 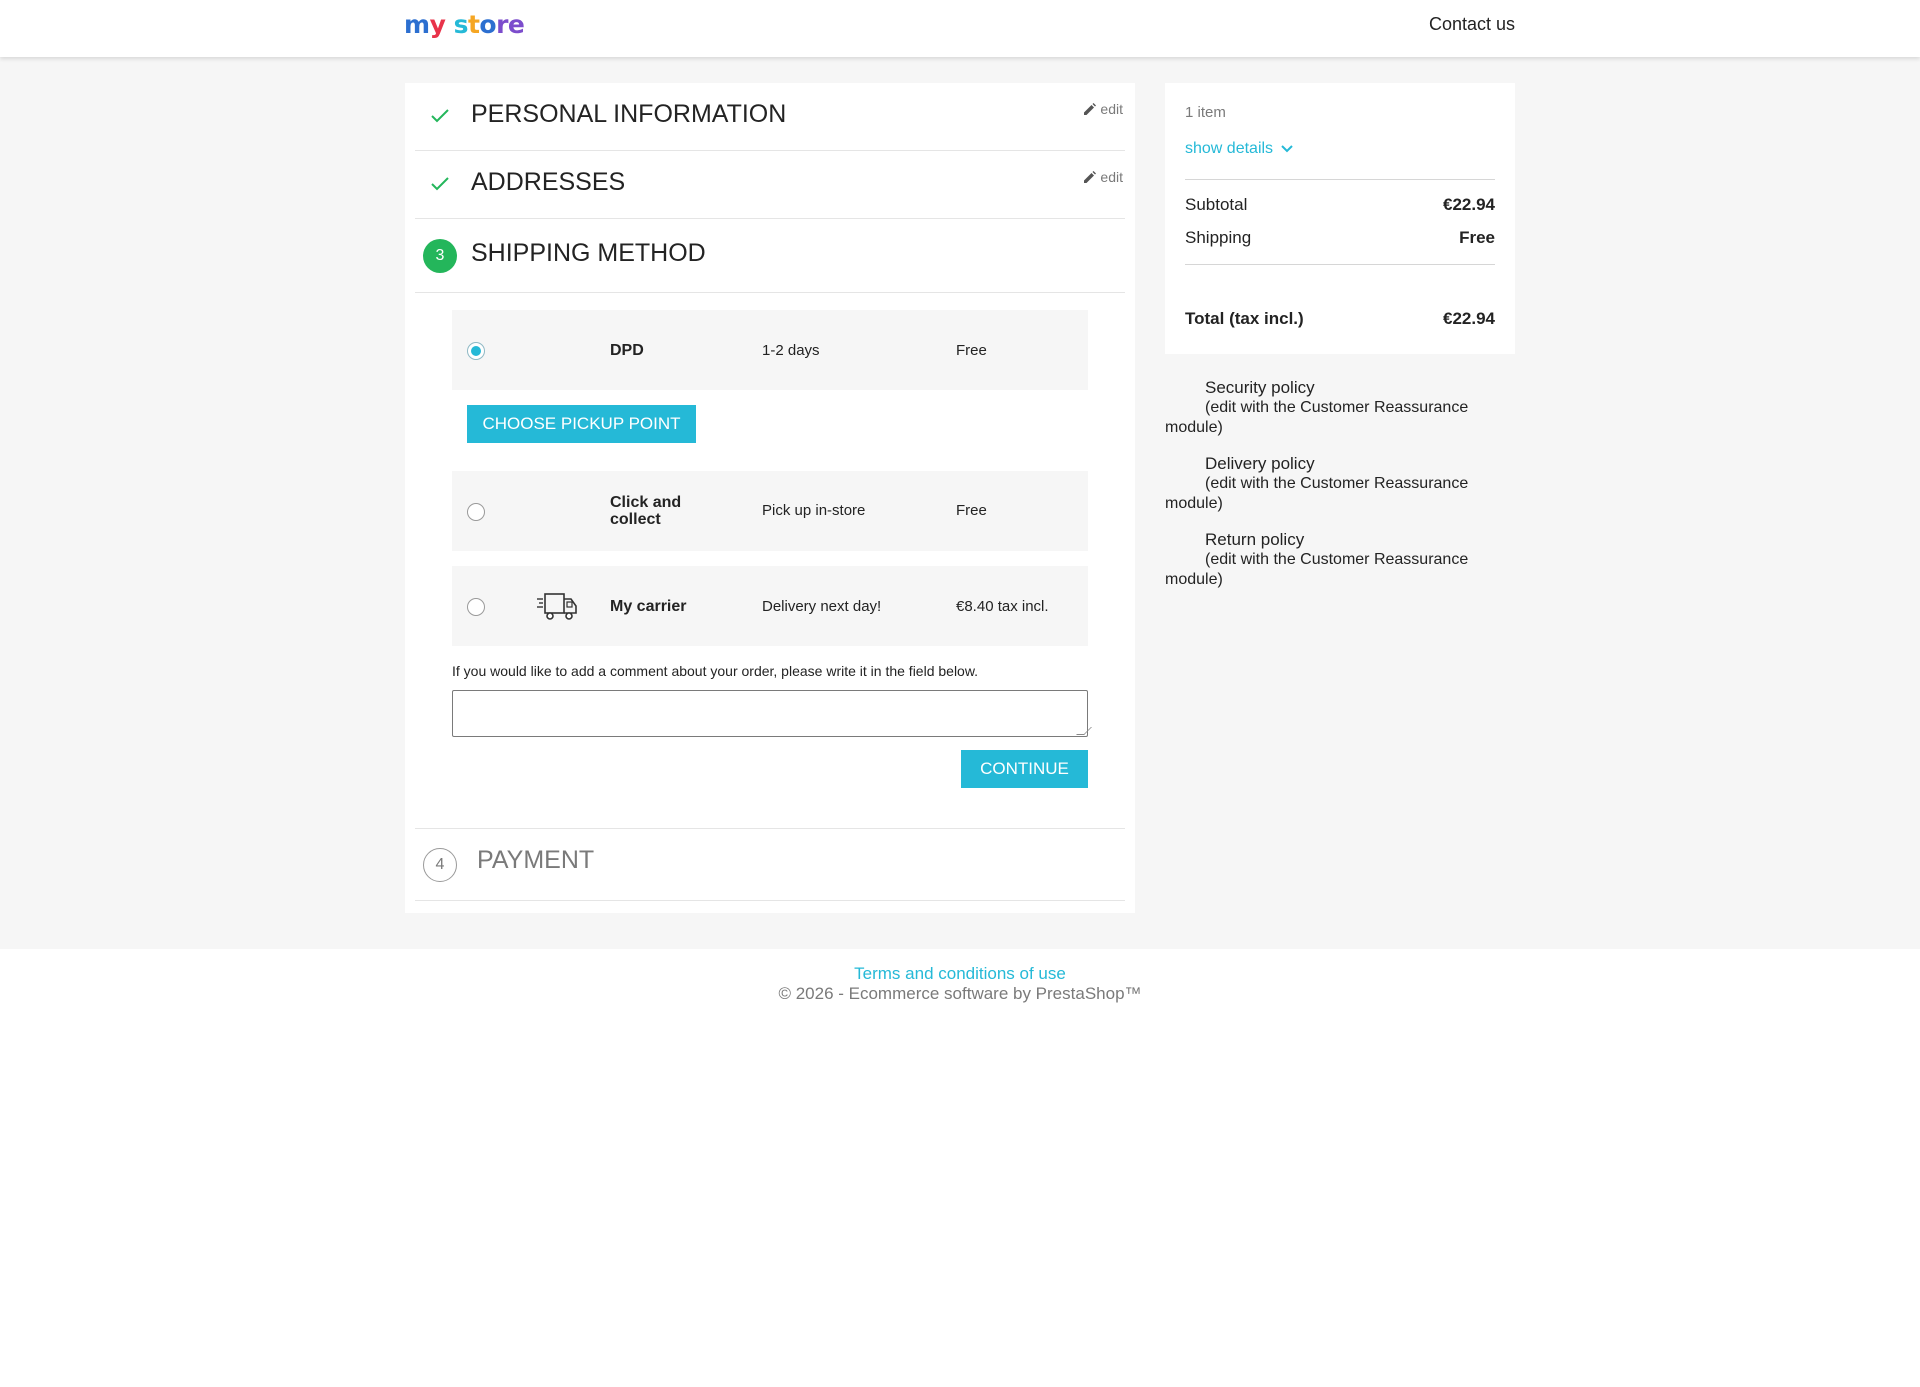 I want to click on carrier-name: My carrier, so click(x=648, y=606).